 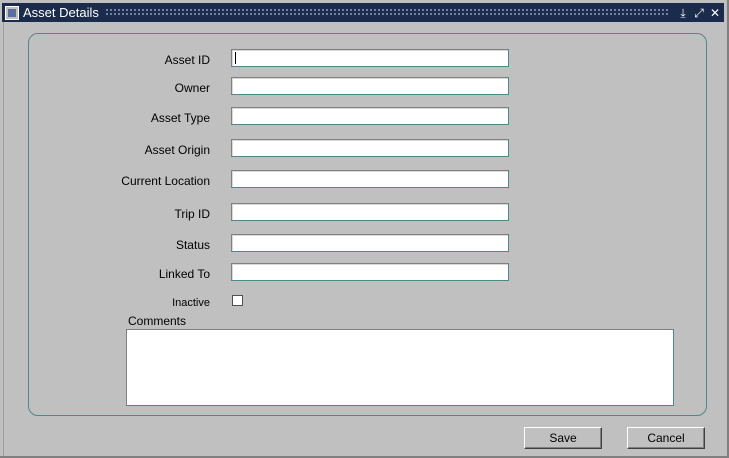 I want to click on current-location-label: Current Location, so click(x=165, y=181).